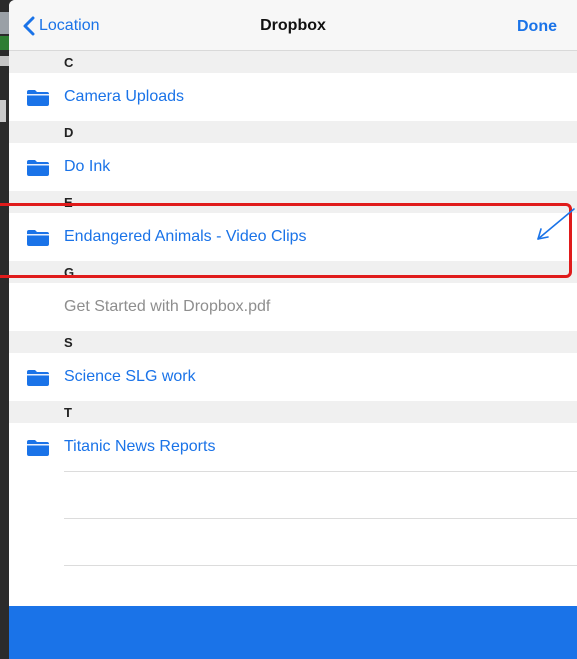 Image resolution: width=577 pixels, height=659 pixels. I want to click on section-header-d: D, so click(293, 132).